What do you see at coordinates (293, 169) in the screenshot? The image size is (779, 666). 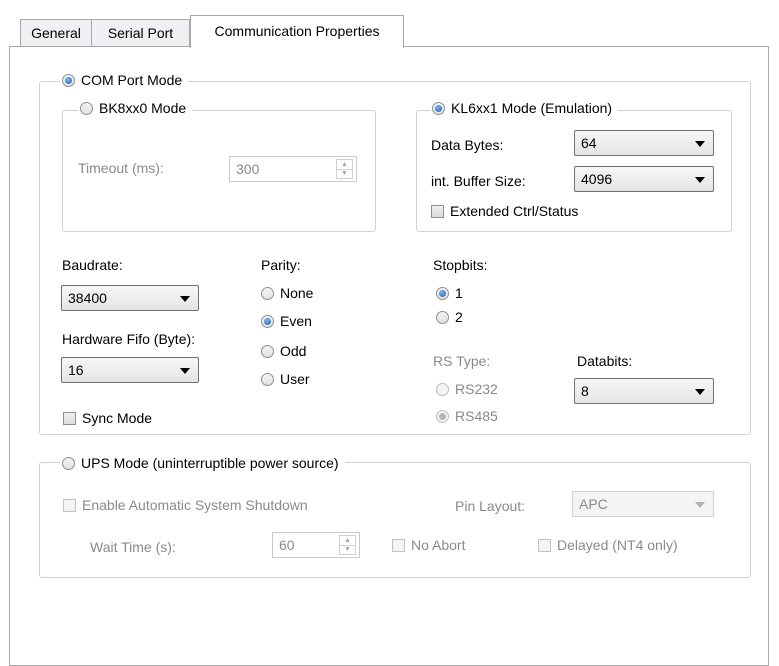 I see `timeout-spinner: 300 ▲ ▼` at bounding box center [293, 169].